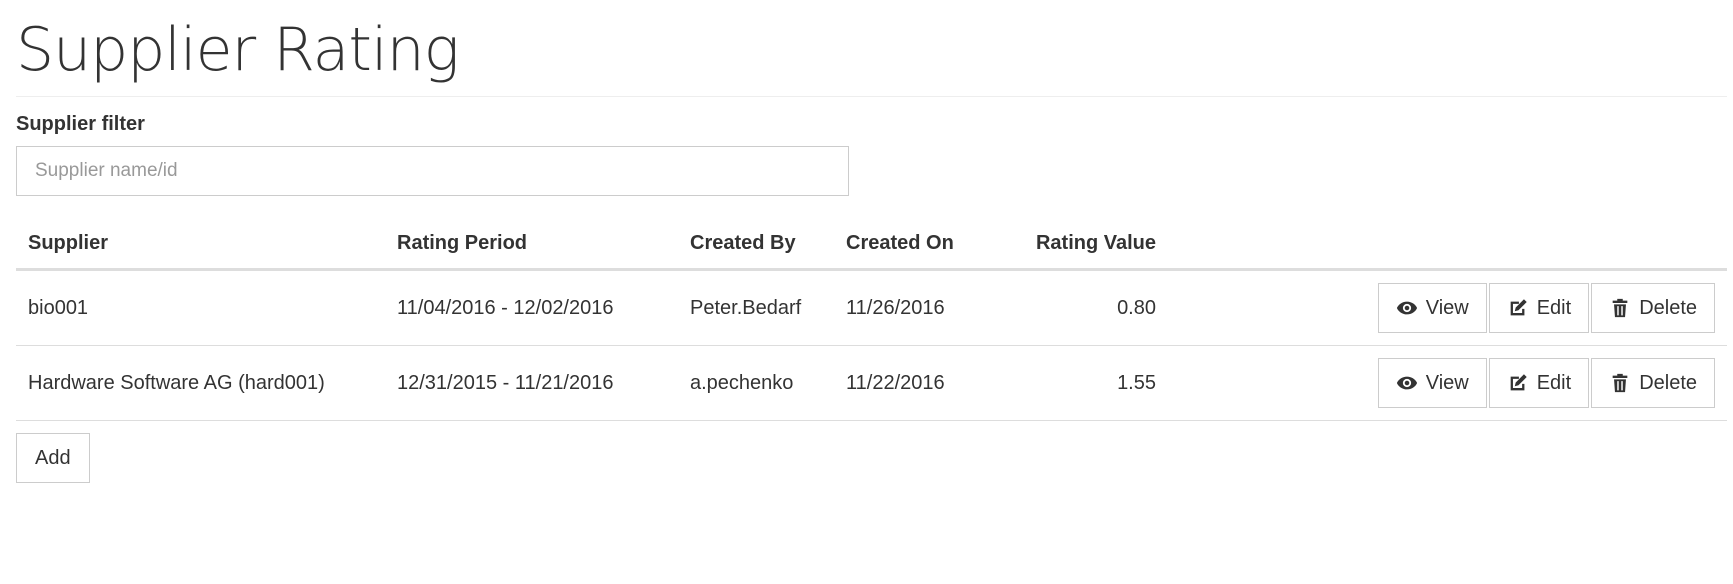  What do you see at coordinates (912, 250) in the screenshot?
I see `column-header-created-on: Created On` at bounding box center [912, 250].